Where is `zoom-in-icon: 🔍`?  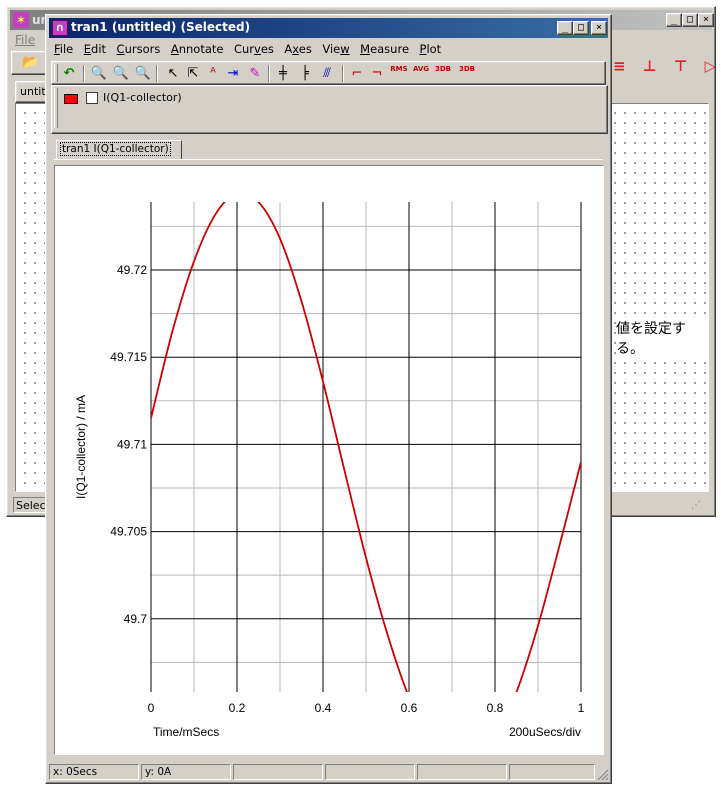
zoom-in-icon: 🔍 is located at coordinates (99, 74).